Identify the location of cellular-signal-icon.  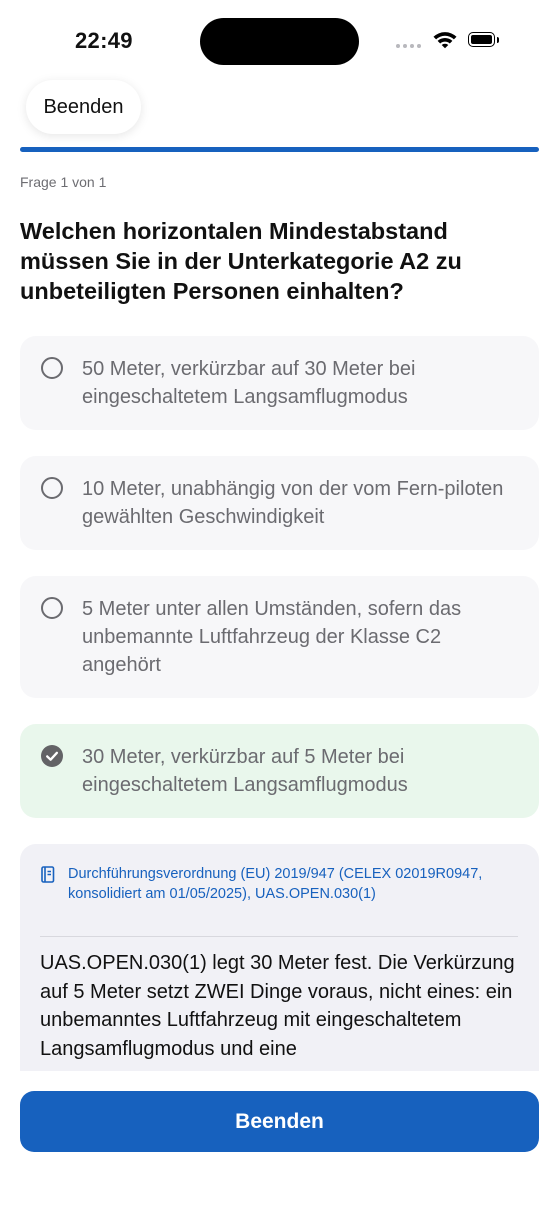
(408, 46).